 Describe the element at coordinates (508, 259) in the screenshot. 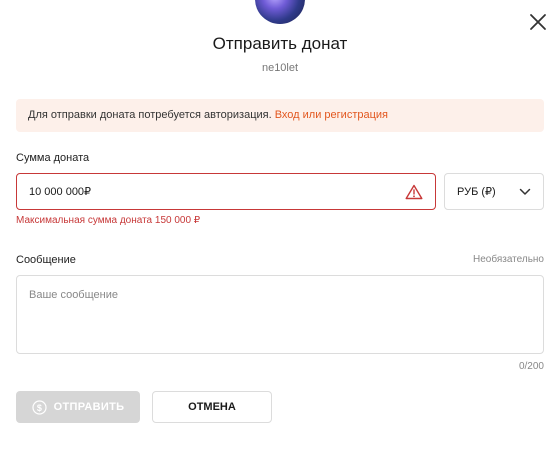

I see `optional-label: Необязательно` at that location.